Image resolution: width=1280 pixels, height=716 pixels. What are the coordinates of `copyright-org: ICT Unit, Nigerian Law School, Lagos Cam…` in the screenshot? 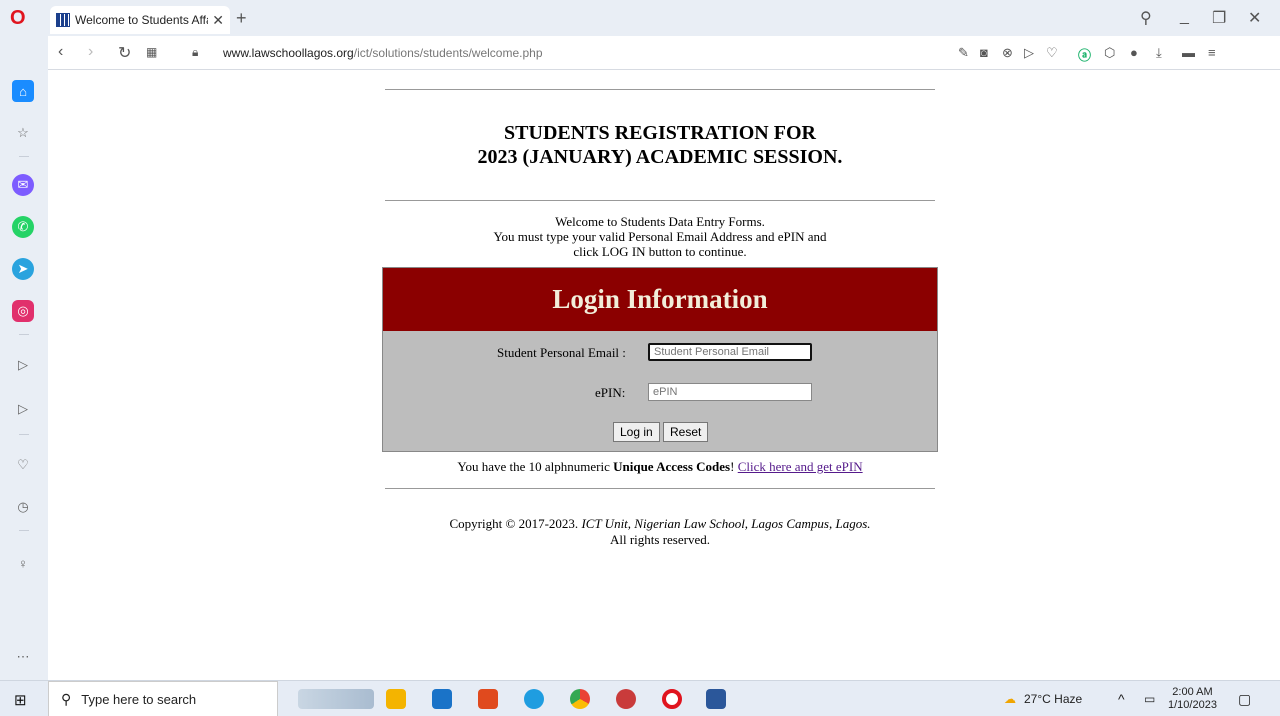 It's located at (726, 523).